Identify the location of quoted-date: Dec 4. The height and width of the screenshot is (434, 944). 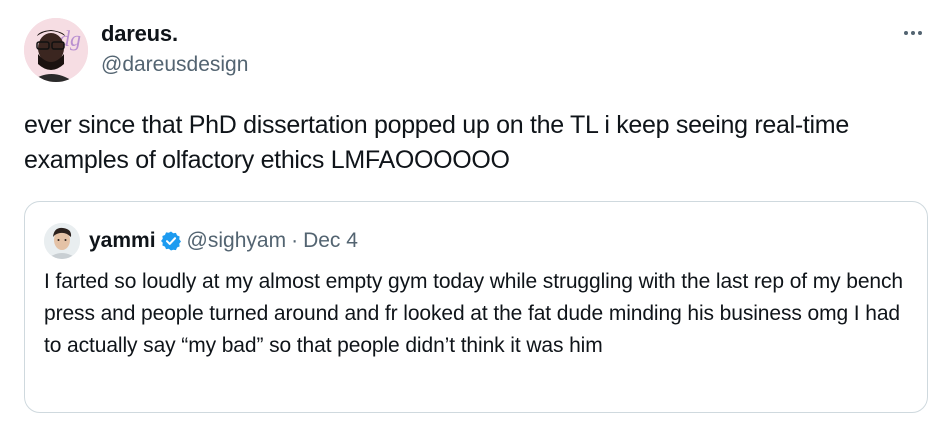
(330, 241).